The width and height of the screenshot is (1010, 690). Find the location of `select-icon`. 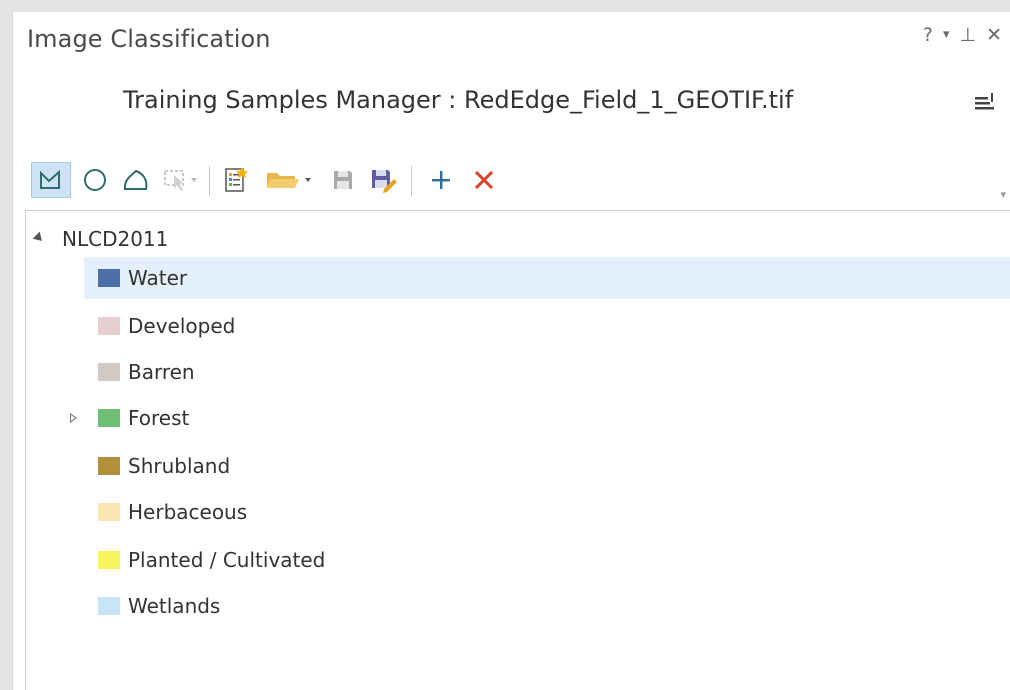

select-icon is located at coordinates (180, 180).